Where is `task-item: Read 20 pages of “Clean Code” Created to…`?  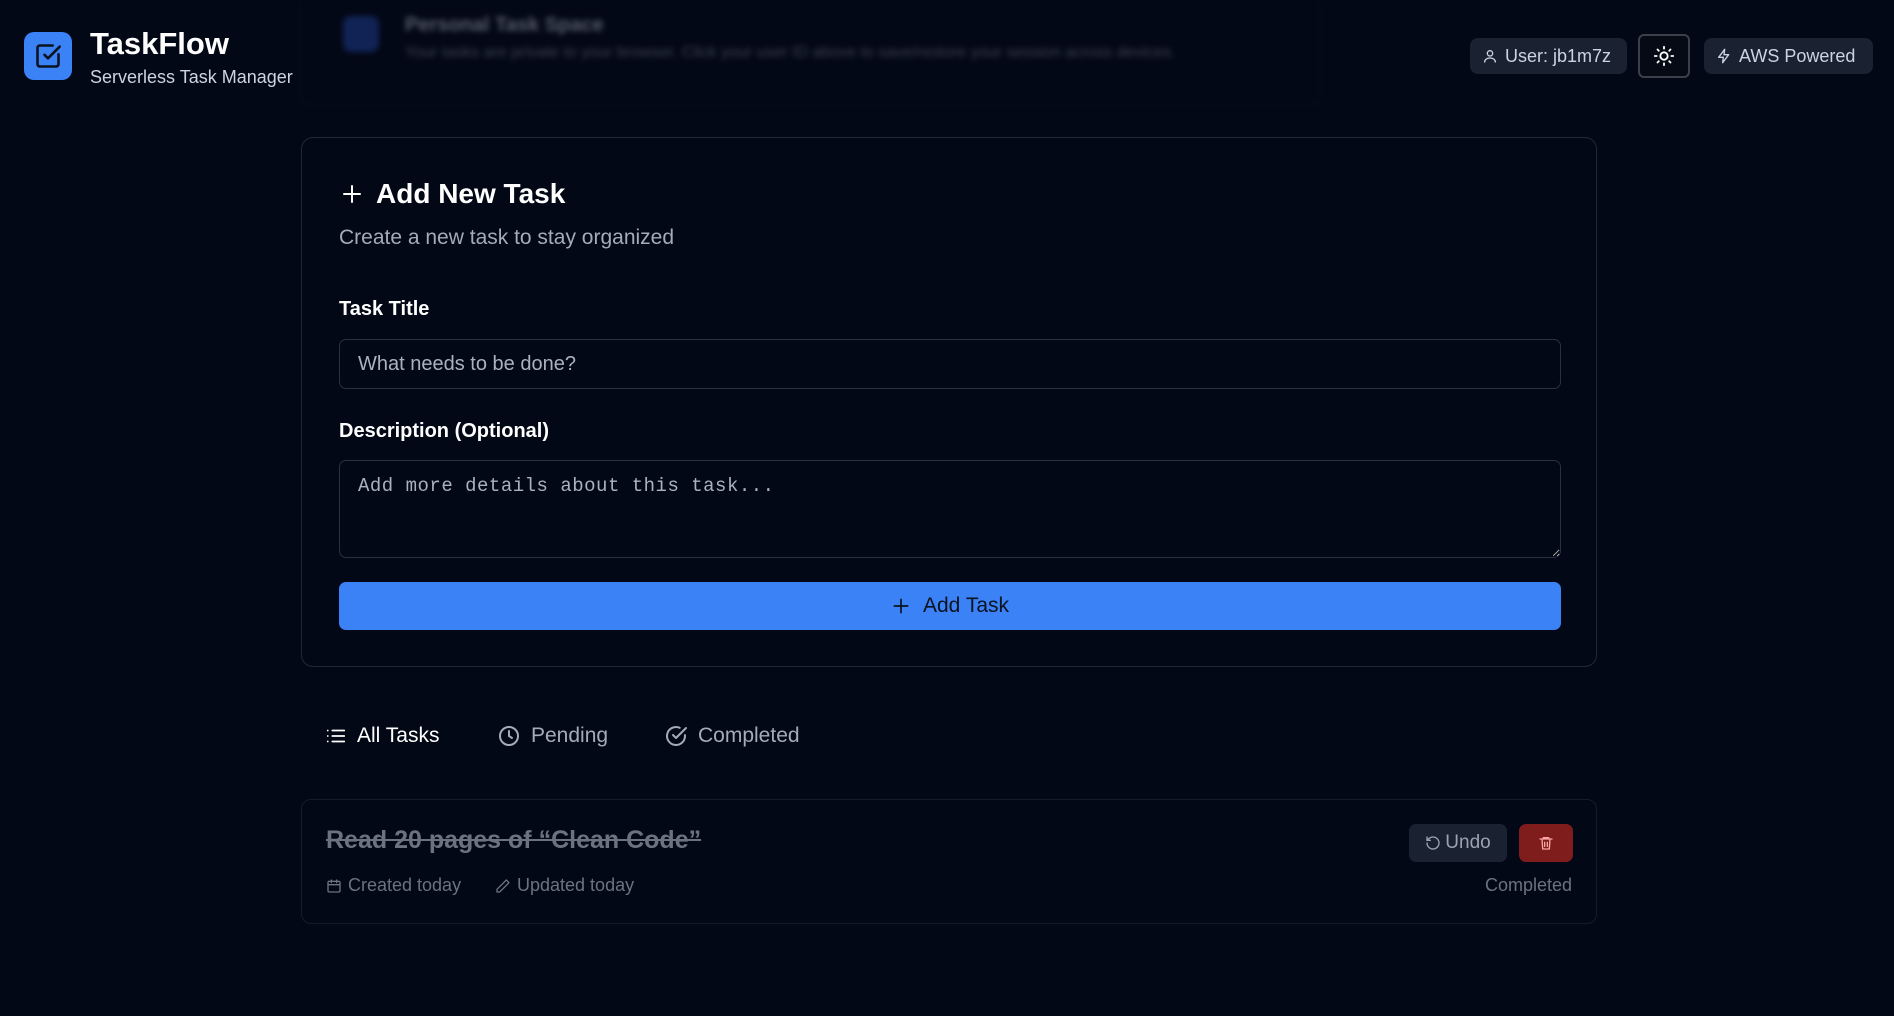
task-item: Read 20 pages of “Clean Code” Created to… is located at coordinates (949, 861).